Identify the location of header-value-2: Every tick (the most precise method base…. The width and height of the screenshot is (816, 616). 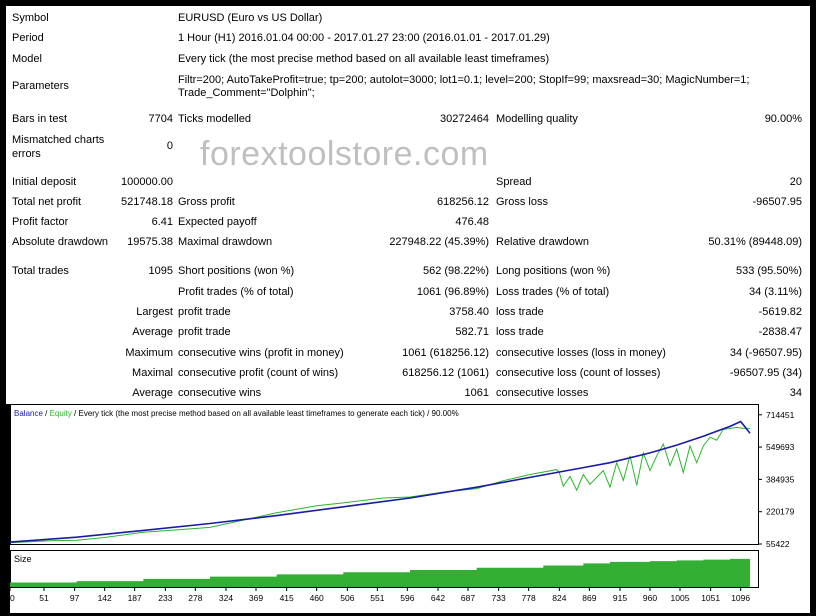
(364, 59).